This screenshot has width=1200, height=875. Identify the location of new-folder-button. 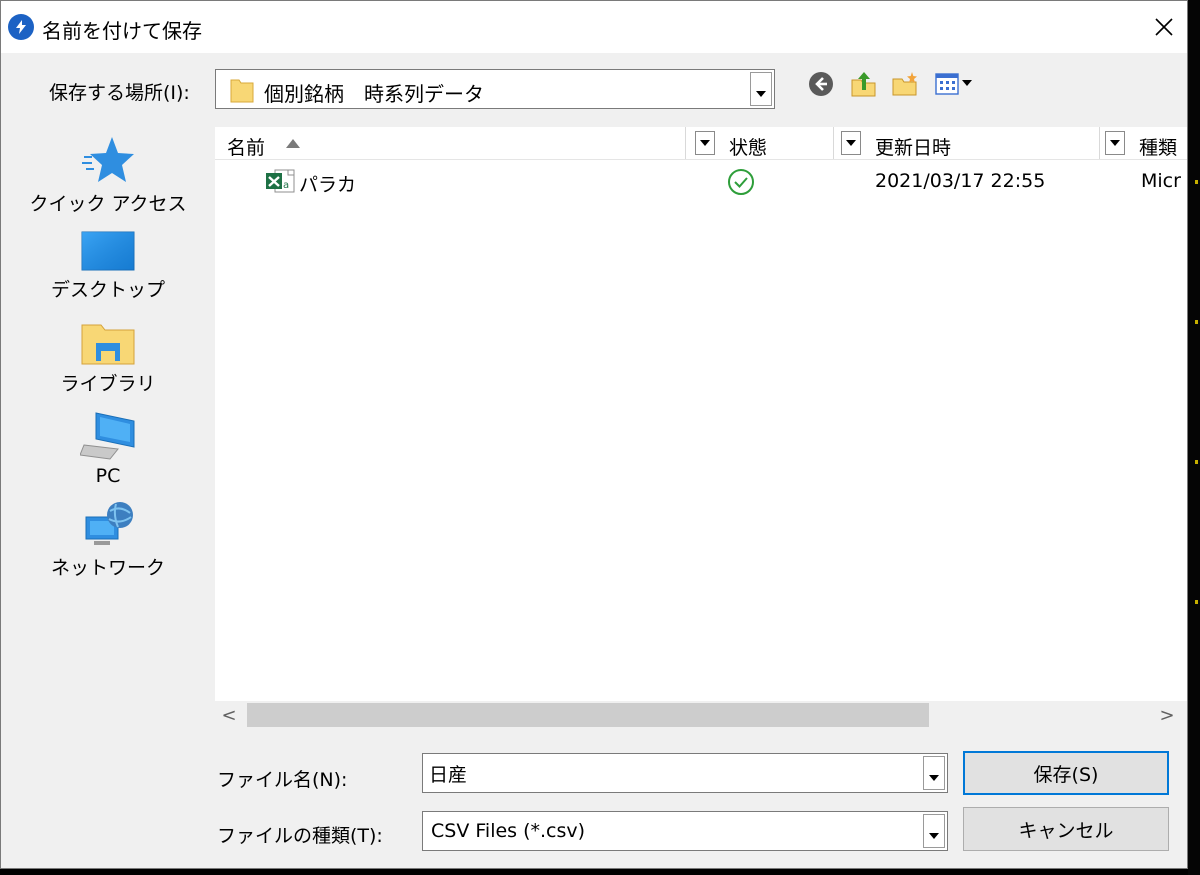
(905, 84).